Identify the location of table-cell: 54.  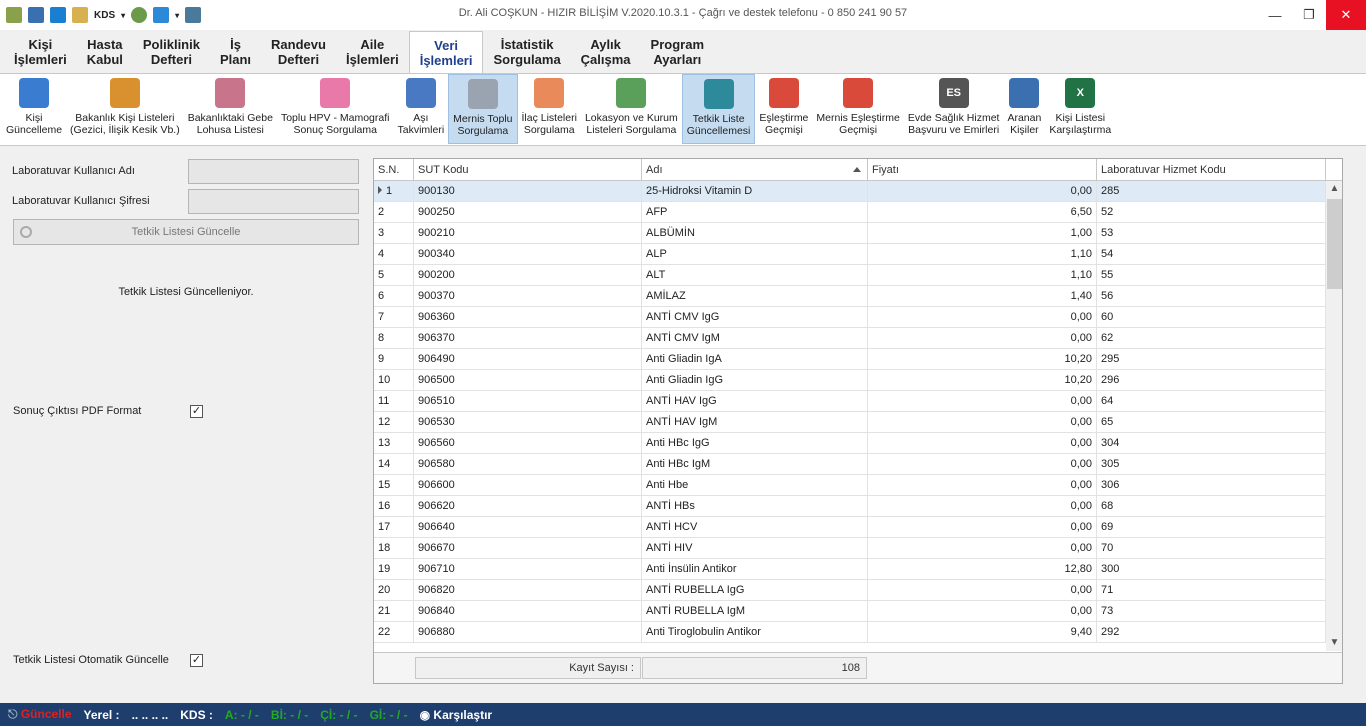
(1211, 254).